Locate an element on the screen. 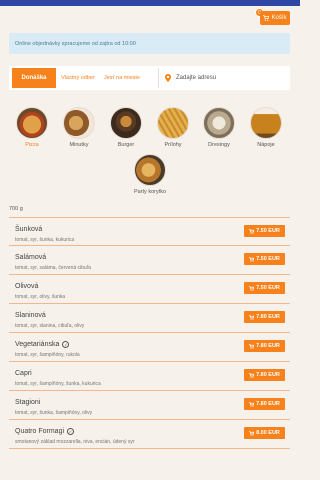  category-label: Burger is located at coordinates (126, 145).